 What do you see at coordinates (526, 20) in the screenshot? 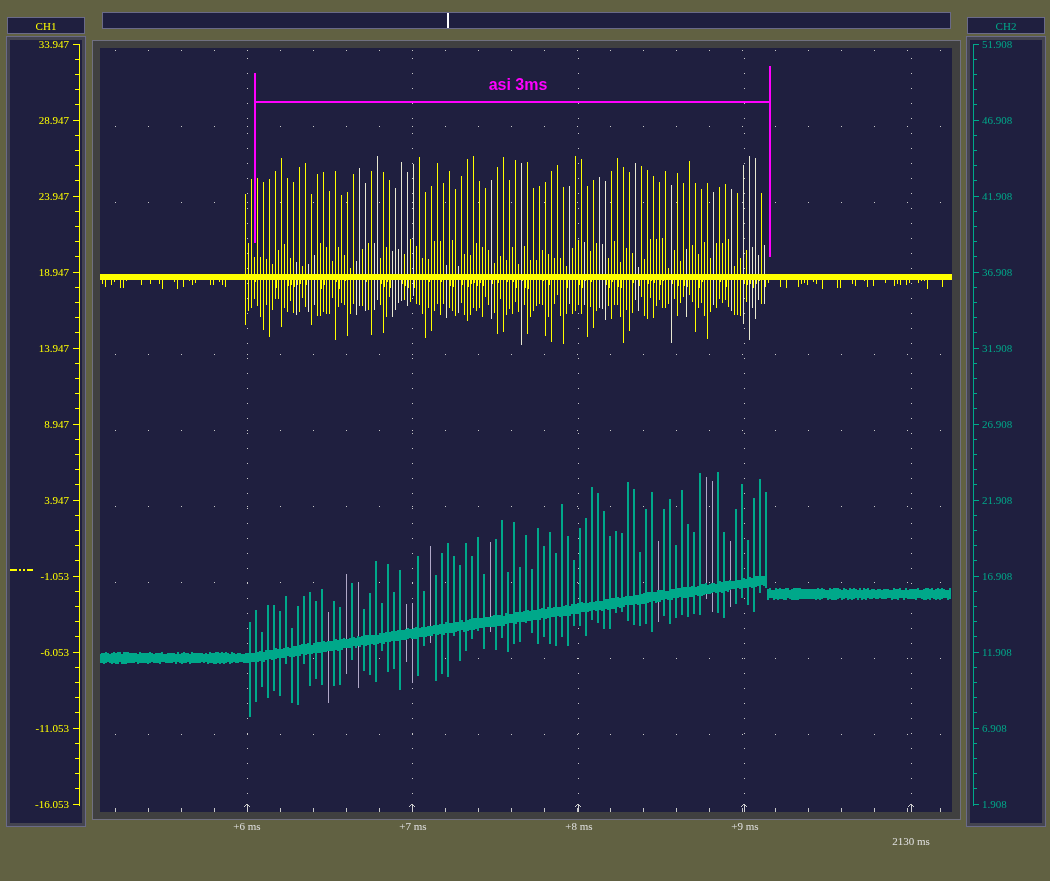
I see `scroll-track` at bounding box center [526, 20].